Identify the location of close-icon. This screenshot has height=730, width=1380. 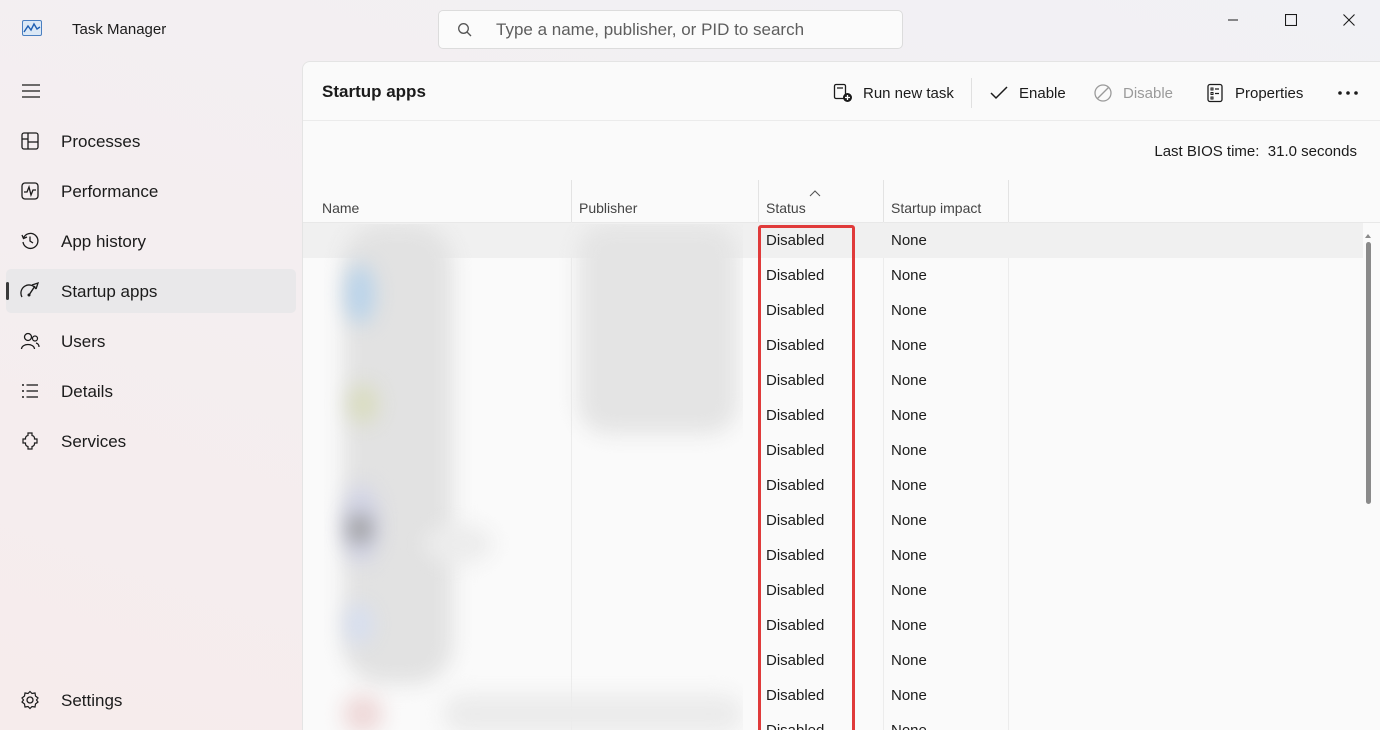
(1349, 20).